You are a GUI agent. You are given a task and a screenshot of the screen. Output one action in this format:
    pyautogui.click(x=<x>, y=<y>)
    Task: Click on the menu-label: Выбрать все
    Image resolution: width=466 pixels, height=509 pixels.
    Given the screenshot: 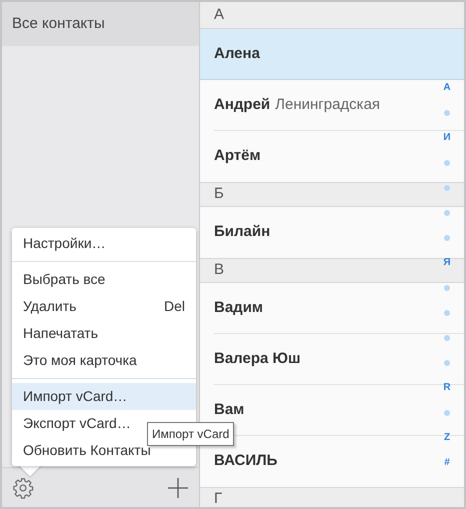 What is the action you would take?
    pyautogui.click(x=64, y=279)
    